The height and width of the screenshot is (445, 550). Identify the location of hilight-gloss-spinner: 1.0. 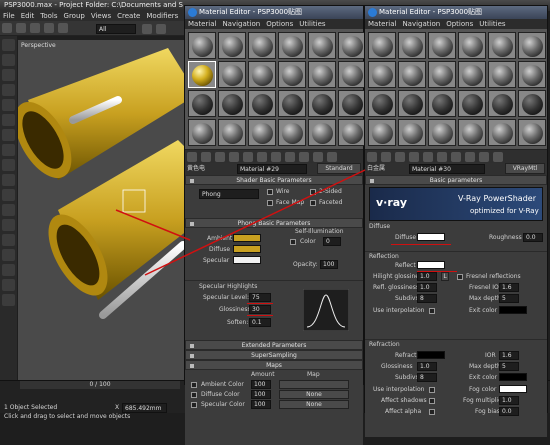
(427, 276).